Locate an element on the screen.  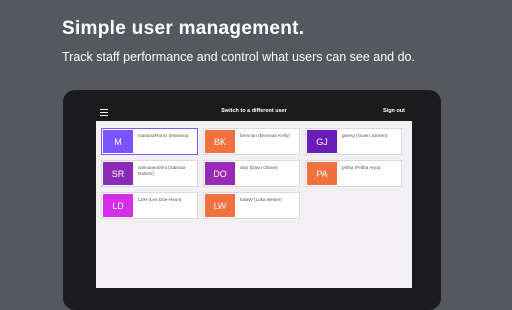
user-avatar: M is located at coordinates (118, 141).